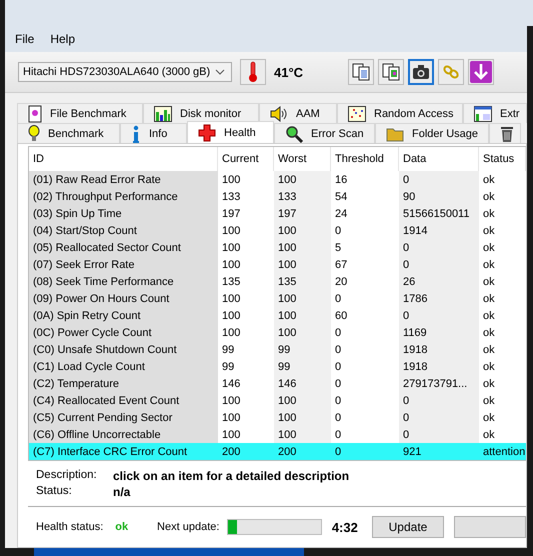 Image resolution: width=533 pixels, height=556 pixels. Describe the element at coordinates (34, 133) in the screenshot. I see `light-bulb-icon` at that location.